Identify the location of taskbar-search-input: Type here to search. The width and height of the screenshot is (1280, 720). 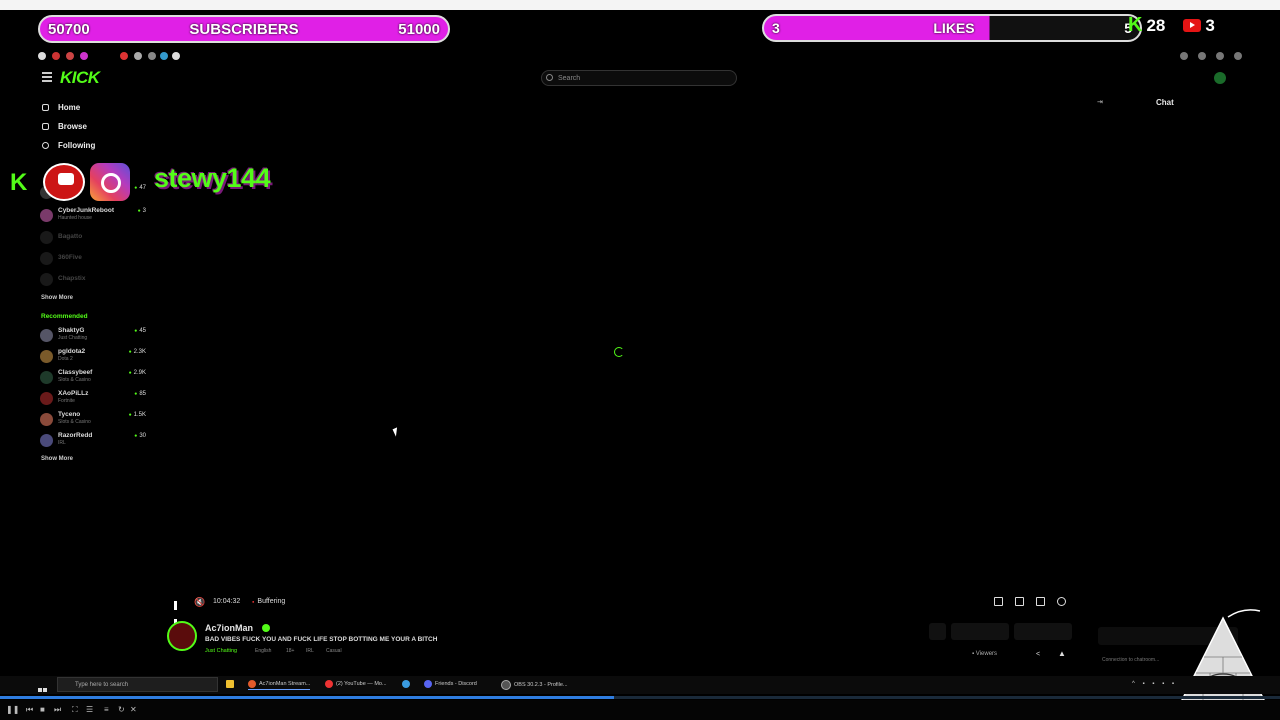
(137, 684).